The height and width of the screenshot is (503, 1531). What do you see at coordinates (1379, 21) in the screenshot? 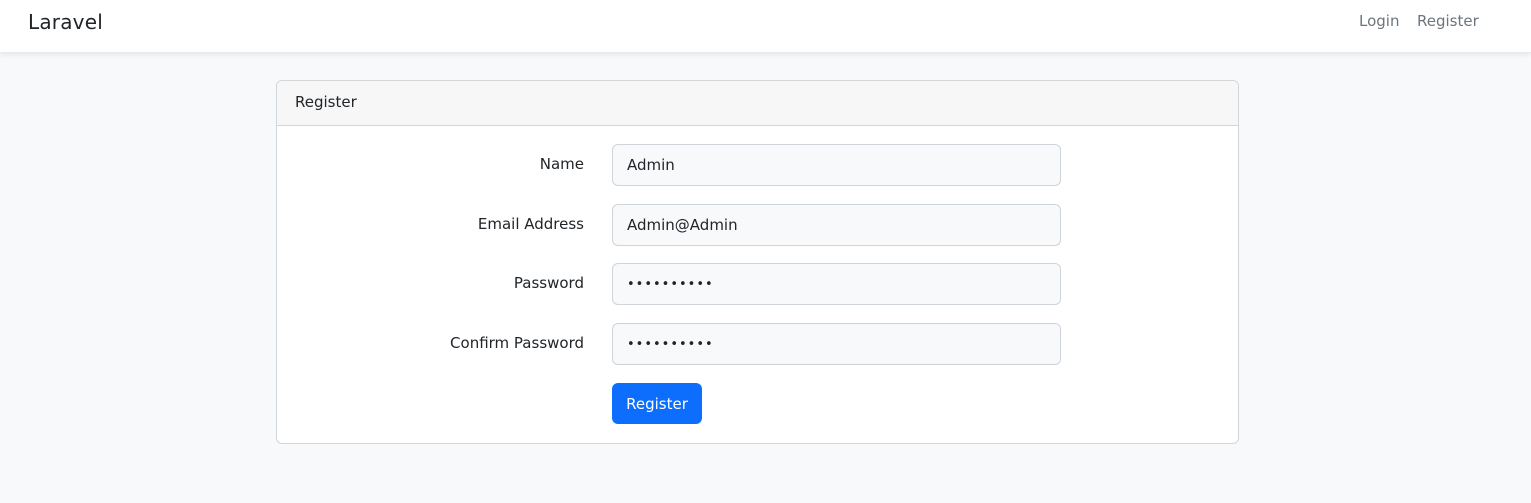
I see `nav-login-link: Login` at bounding box center [1379, 21].